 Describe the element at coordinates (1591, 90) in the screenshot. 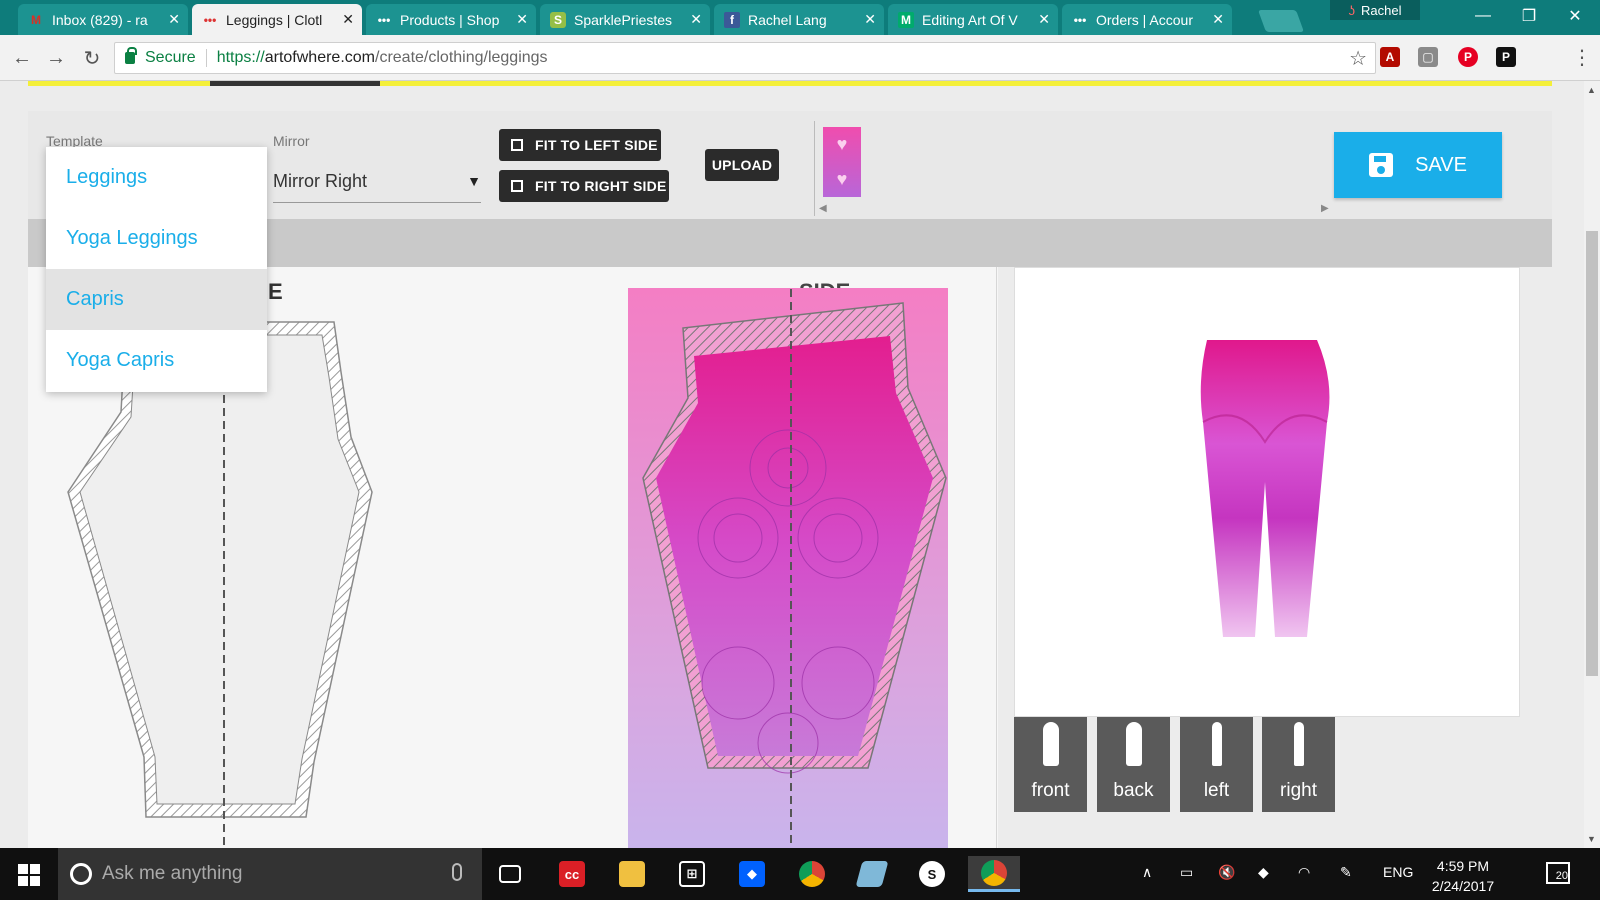

I see `scroll-up-icon: ▲` at that location.